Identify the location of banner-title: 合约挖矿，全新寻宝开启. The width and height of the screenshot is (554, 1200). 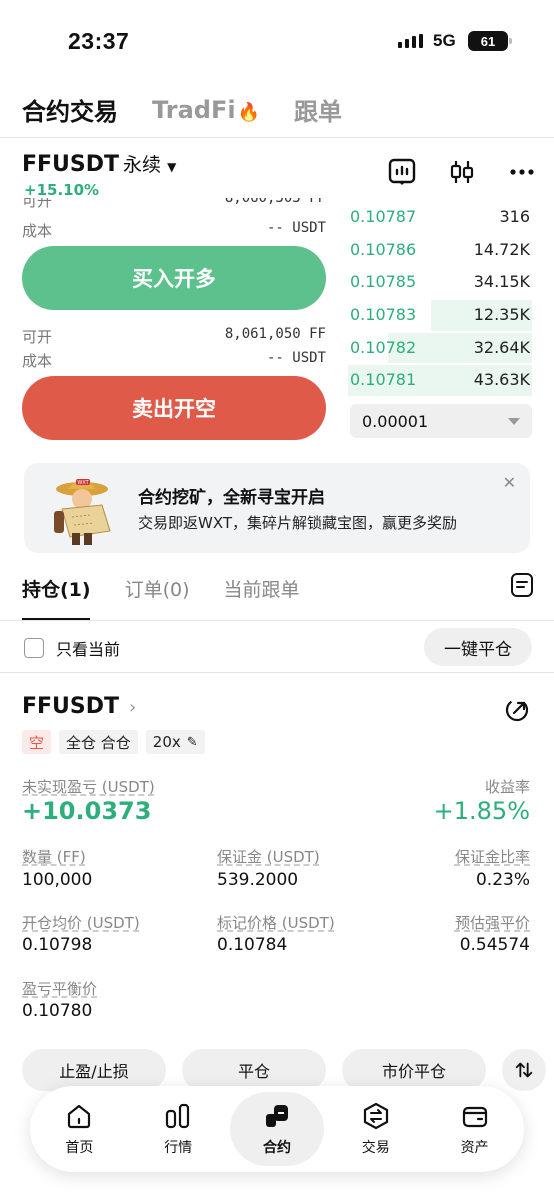
(231, 498).